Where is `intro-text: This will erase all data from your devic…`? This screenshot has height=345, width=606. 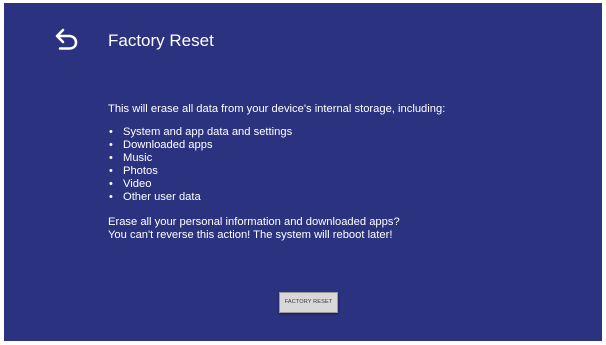 intro-text: This will erase all data from your devic… is located at coordinates (277, 109).